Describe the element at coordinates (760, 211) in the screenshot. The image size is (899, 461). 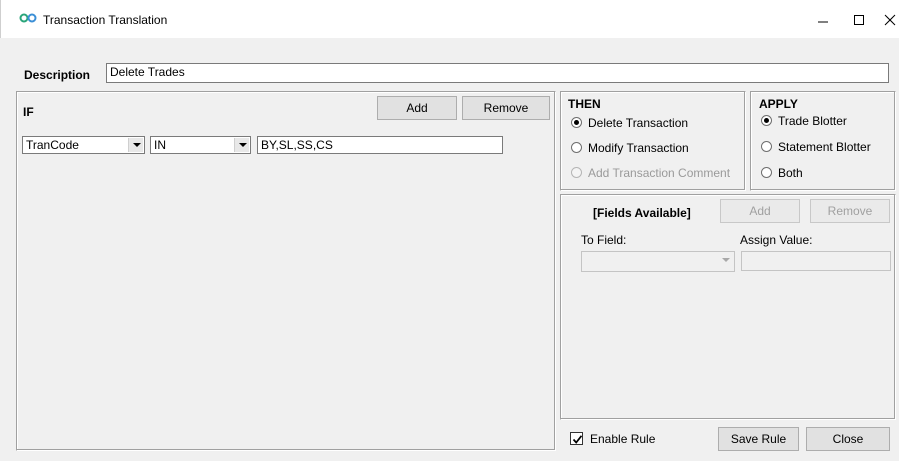
I see `fields-add-button: Add` at that location.